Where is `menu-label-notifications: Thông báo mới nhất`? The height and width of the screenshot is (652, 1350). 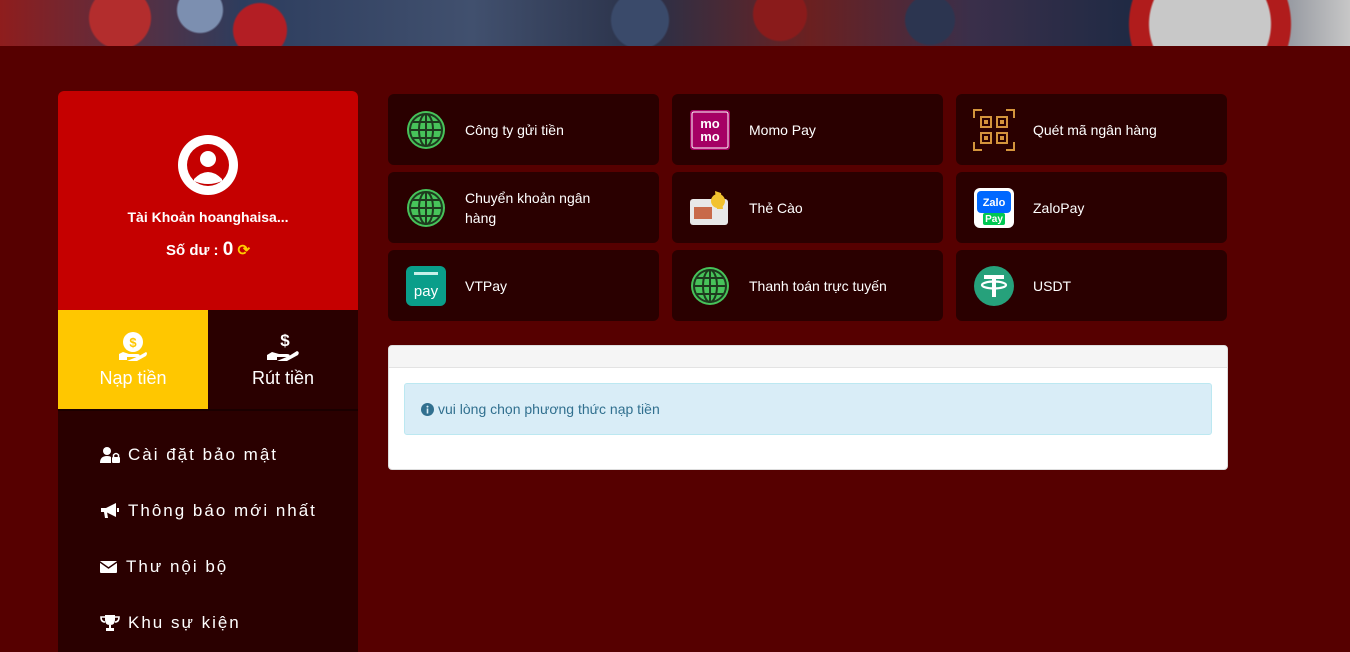 menu-label-notifications: Thông báo mới nhất is located at coordinates (222, 510).